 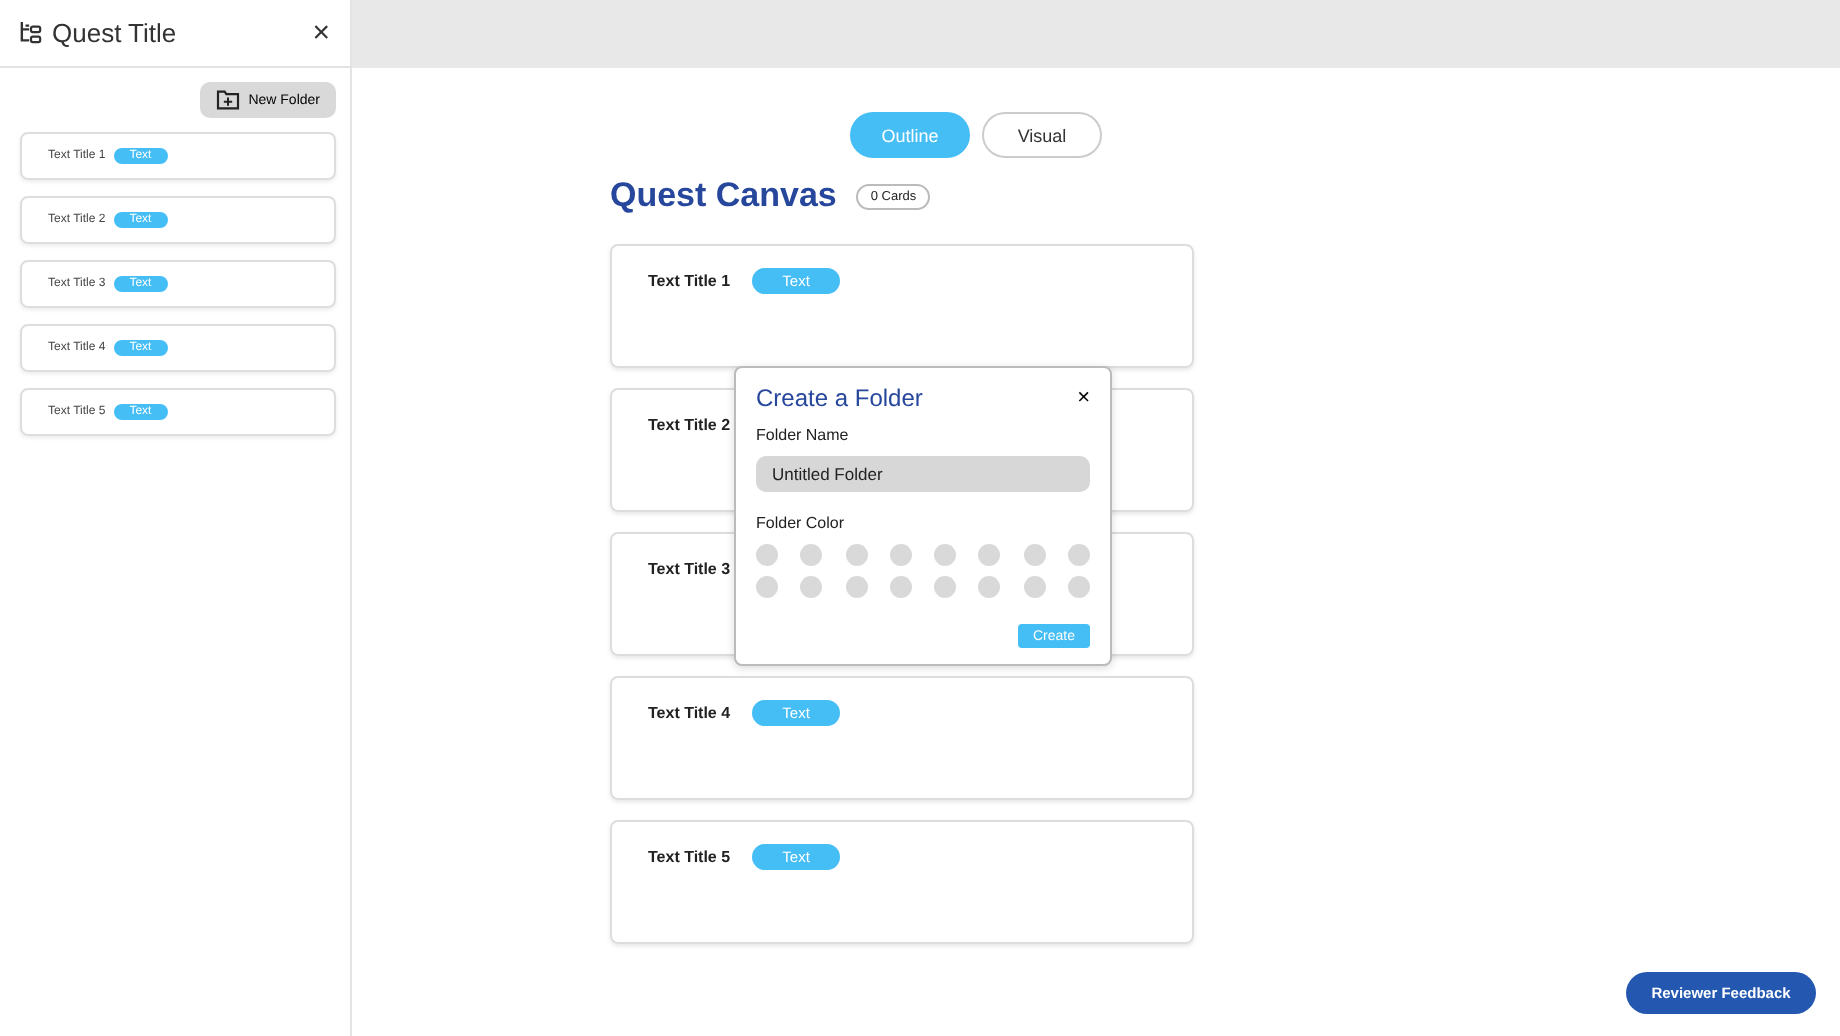 I want to click on canvas-title: Quest Canvas, so click(x=723, y=196).